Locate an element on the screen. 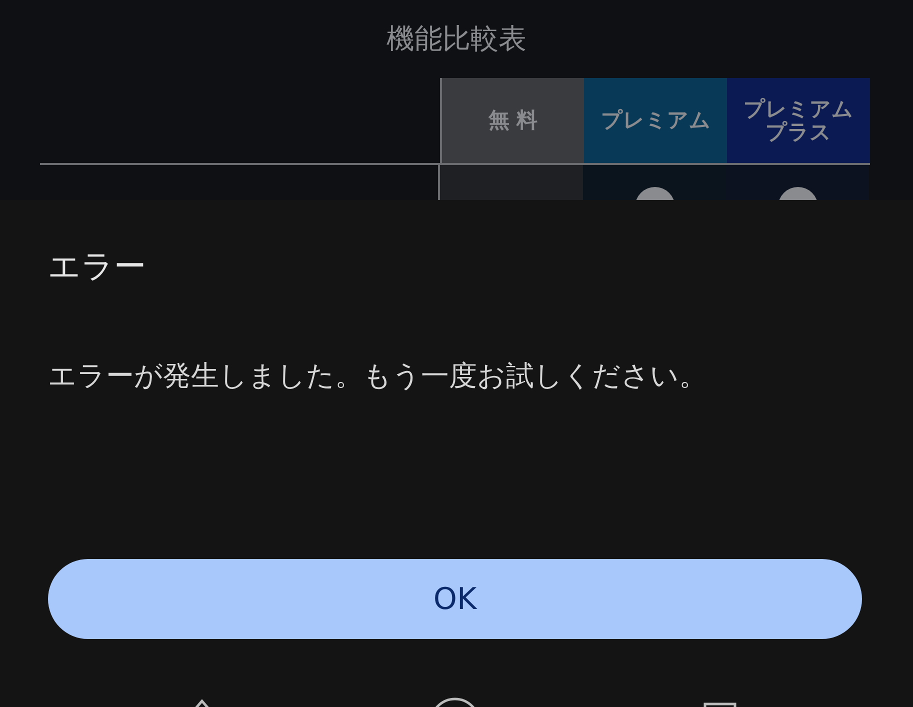 Image resolution: width=913 pixels, height=707 pixels. dialog-title: エラー is located at coordinates (97, 266).